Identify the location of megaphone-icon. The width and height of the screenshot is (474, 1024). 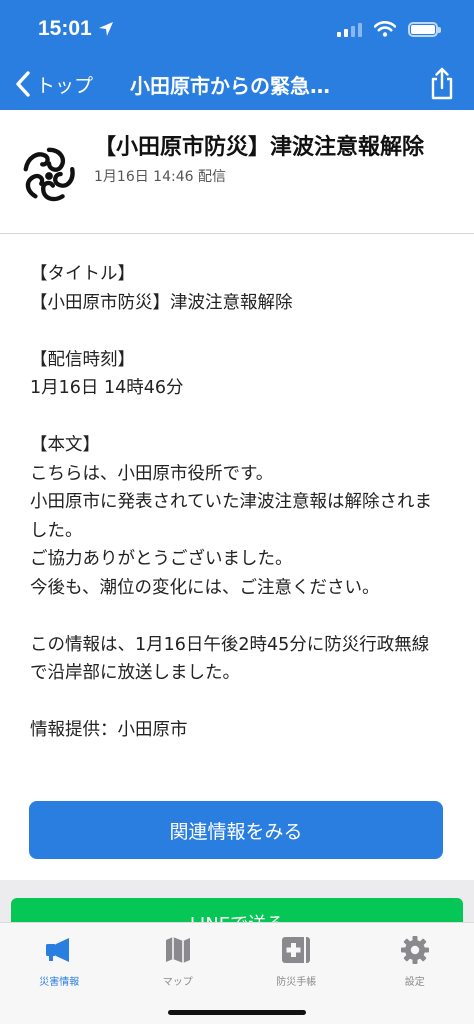
(58, 950).